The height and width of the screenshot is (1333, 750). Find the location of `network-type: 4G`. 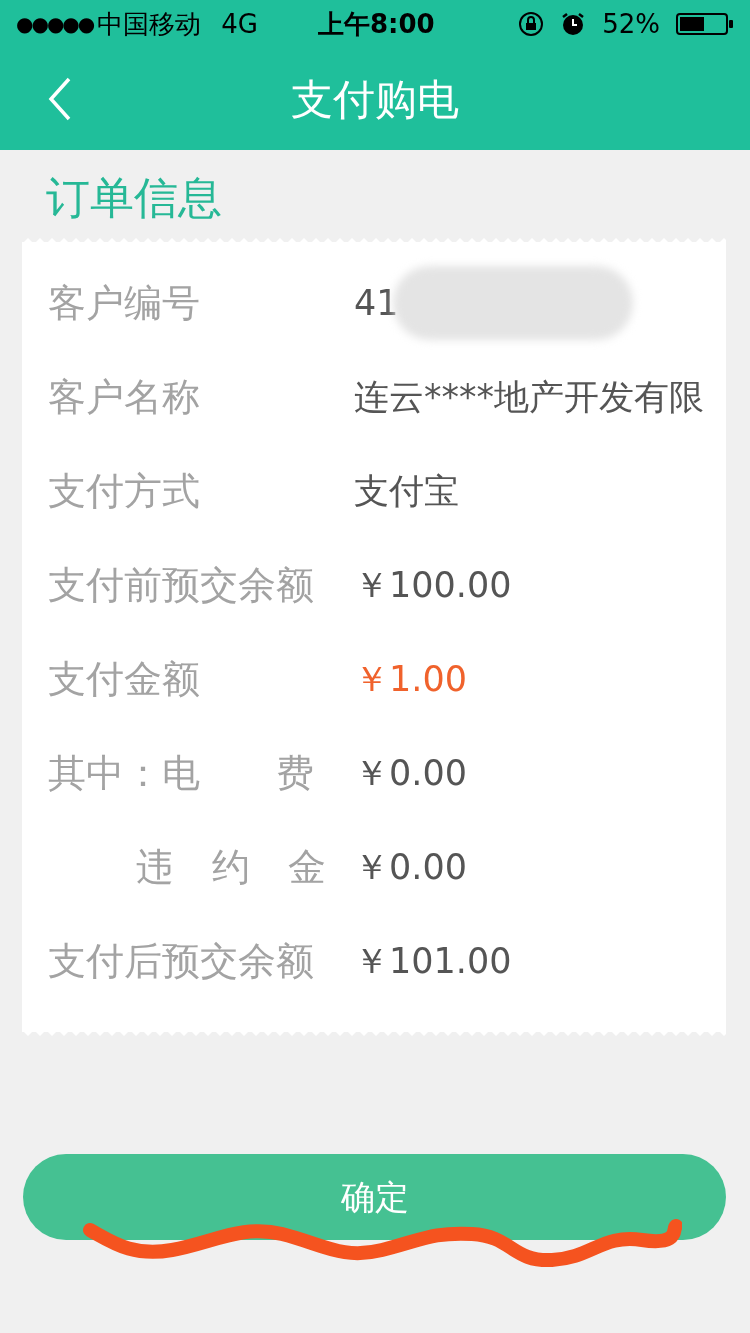

network-type: 4G is located at coordinates (239, 24).